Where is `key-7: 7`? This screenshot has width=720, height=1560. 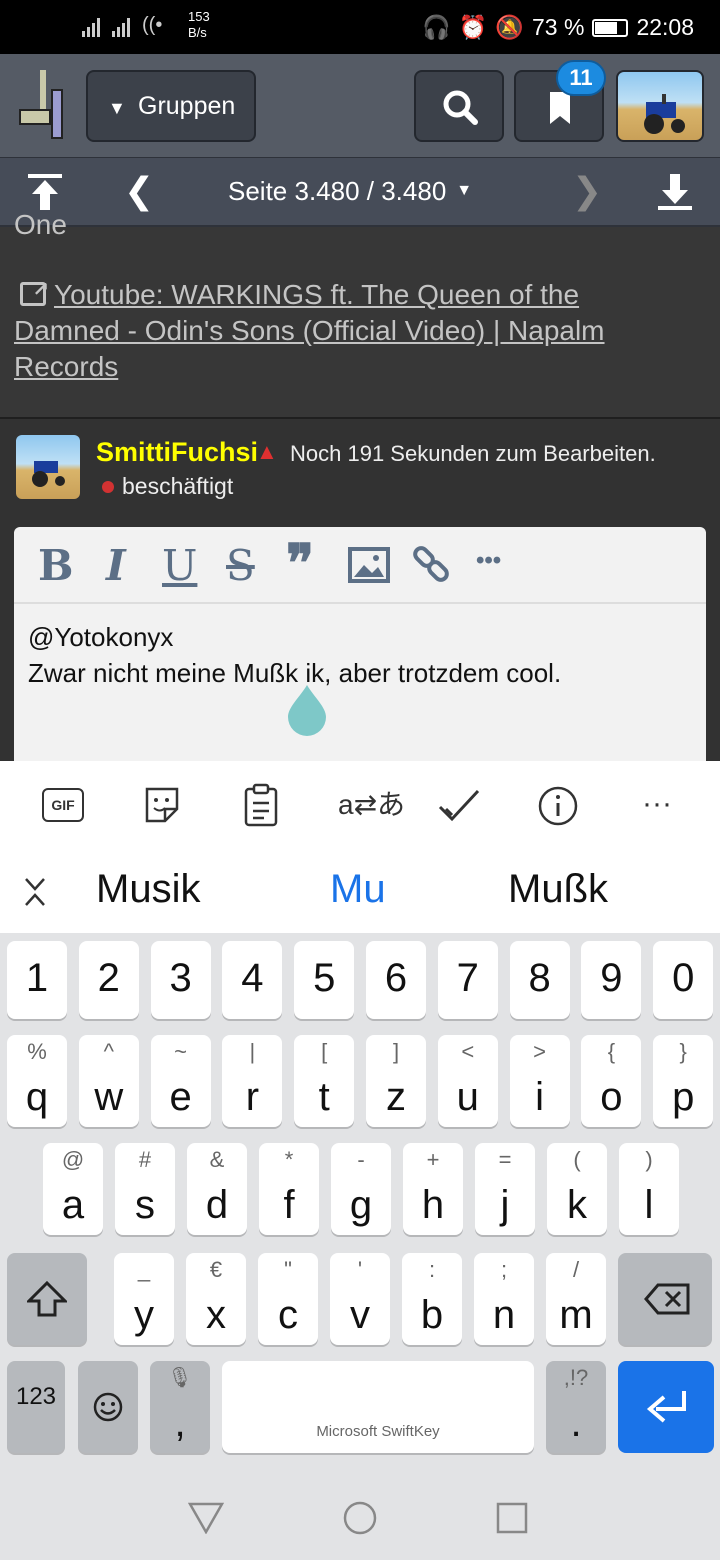
key-7: 7 is located at coordinates (467, 980).